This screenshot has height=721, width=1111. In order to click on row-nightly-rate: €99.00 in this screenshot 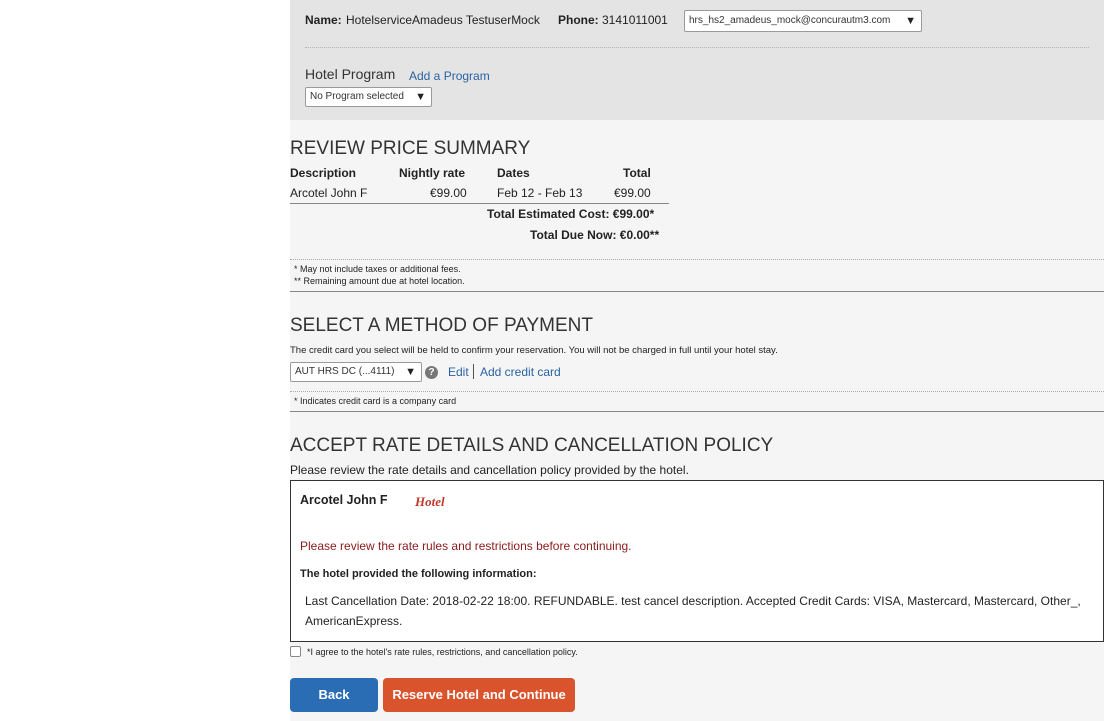, I will do `click(448, 193)`.